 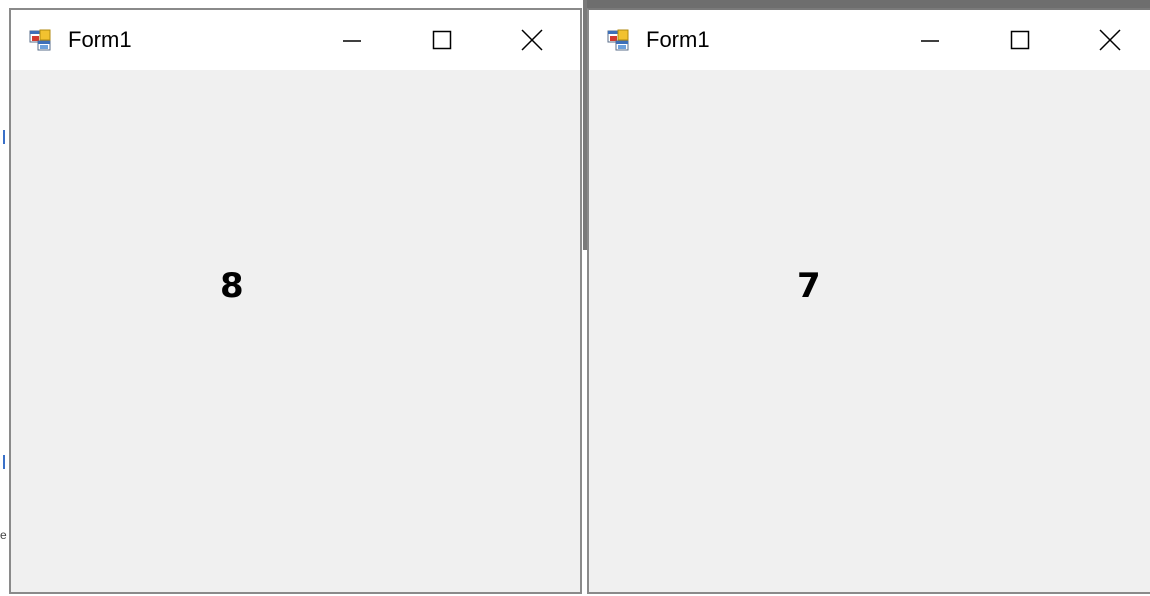 What do you see at coordinates (232, 286) in the screenshot?
I see `value-label: 8` at bounding box center [232, 286].